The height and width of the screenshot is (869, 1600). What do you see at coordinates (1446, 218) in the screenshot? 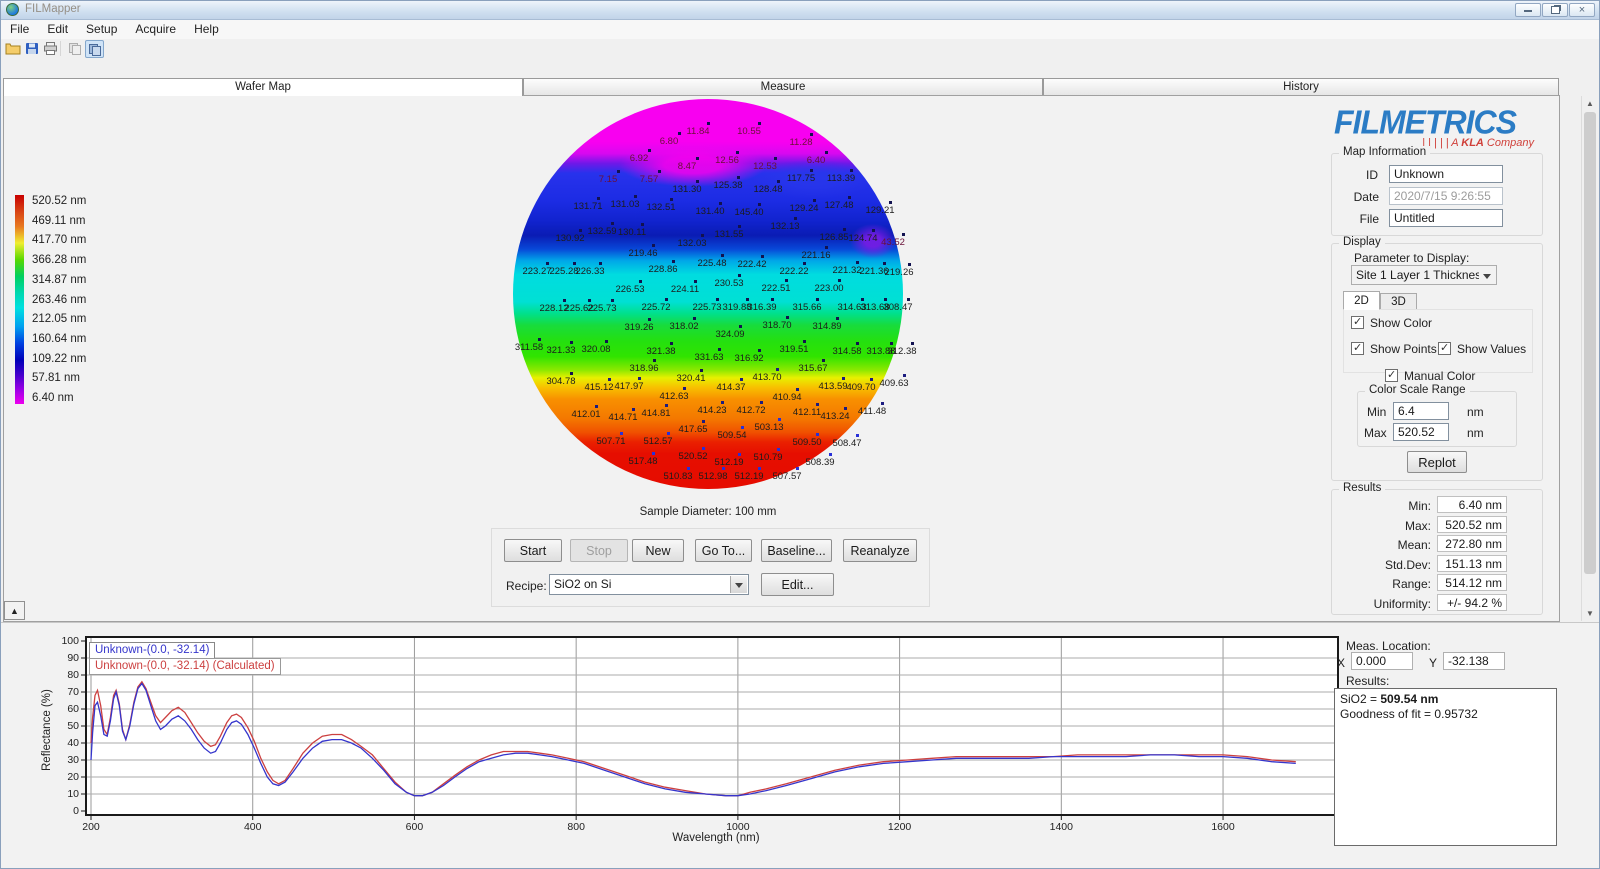
I see `file-field: Untitled` at bounding box center [1446, 218].